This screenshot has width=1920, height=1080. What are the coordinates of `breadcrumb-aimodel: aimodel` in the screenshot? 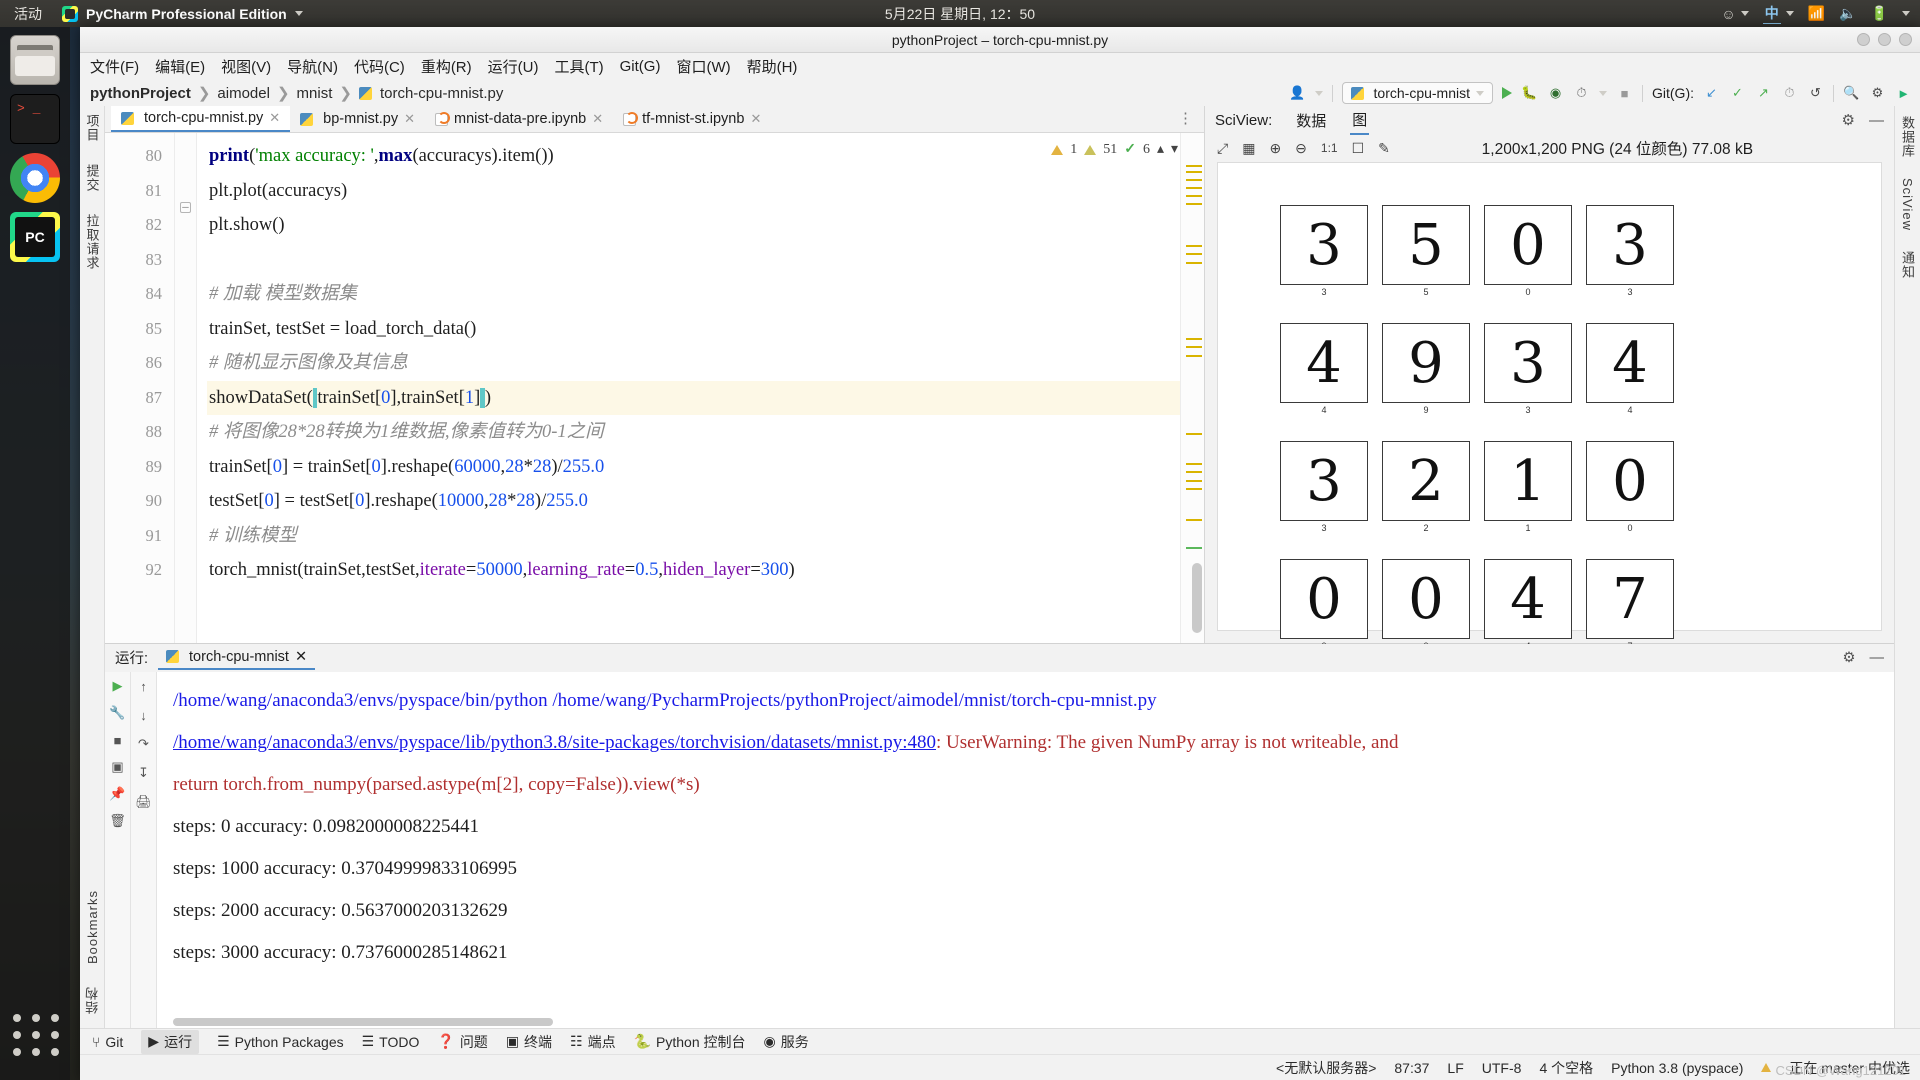 It's located at (243, 93).